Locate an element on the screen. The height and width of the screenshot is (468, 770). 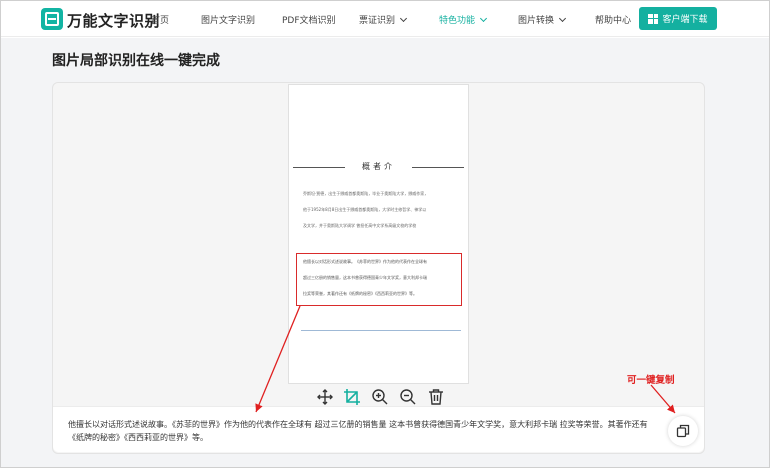
nav-item-home: 首页 is located at coordinates (160, 19).